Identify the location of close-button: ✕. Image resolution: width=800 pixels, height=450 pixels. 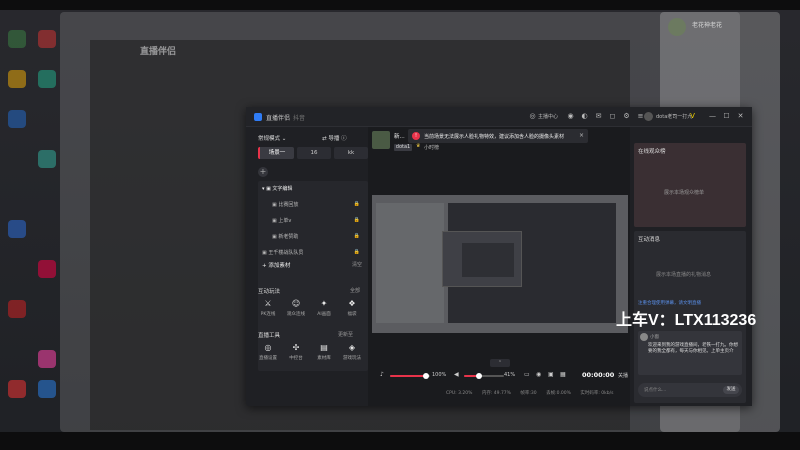
(740, 116).